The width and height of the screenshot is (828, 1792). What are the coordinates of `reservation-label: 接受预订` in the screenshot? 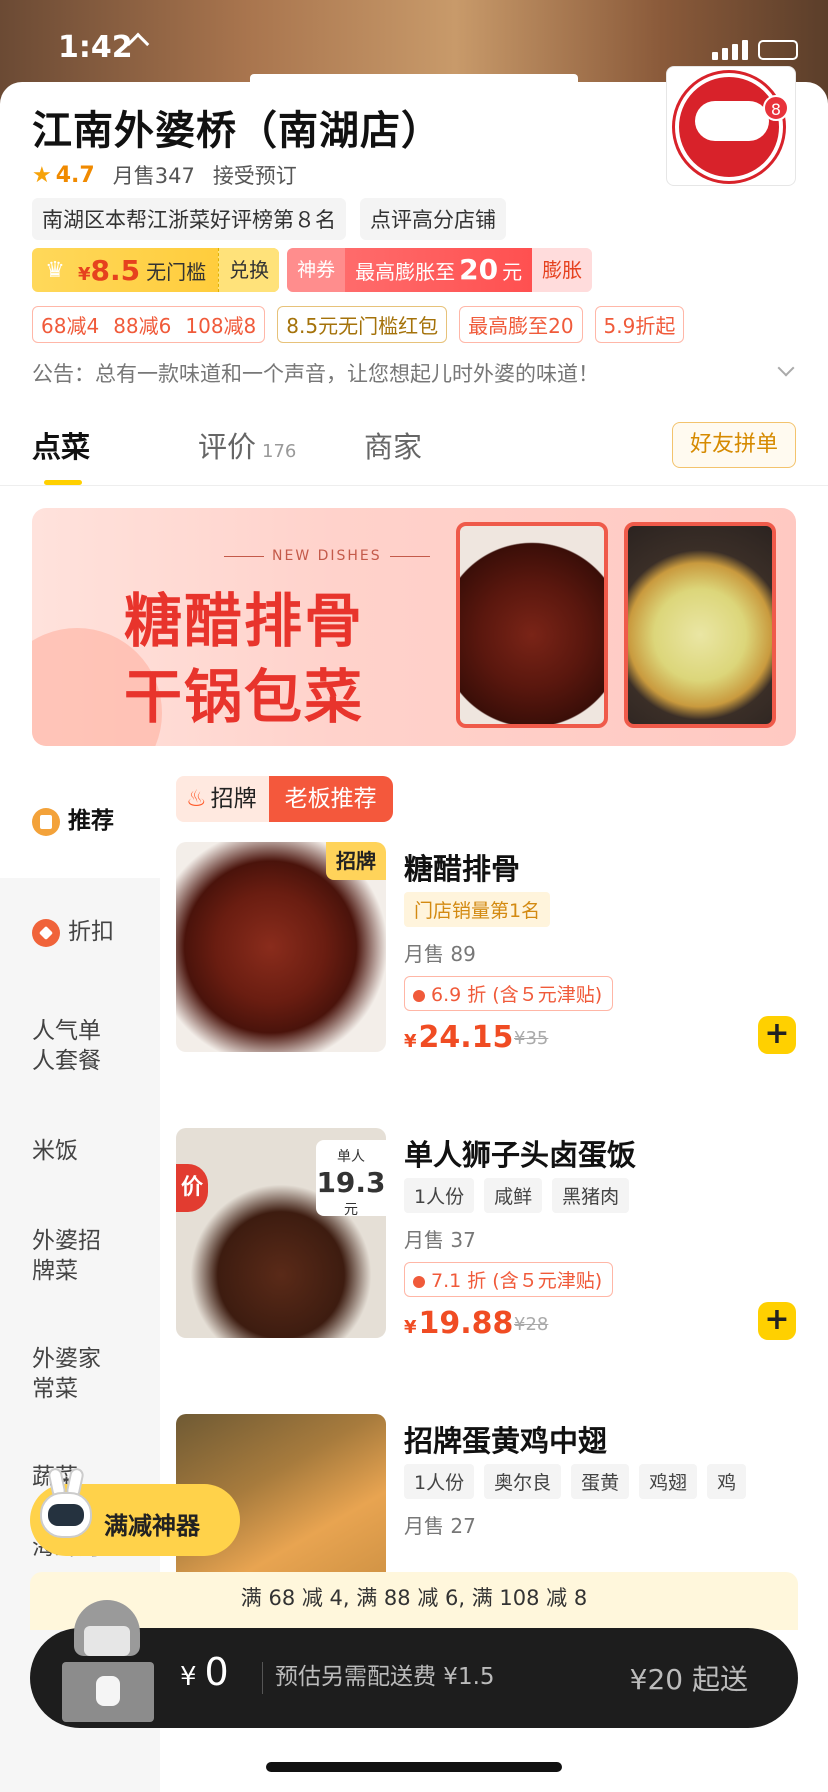 It's located at (254, 176).